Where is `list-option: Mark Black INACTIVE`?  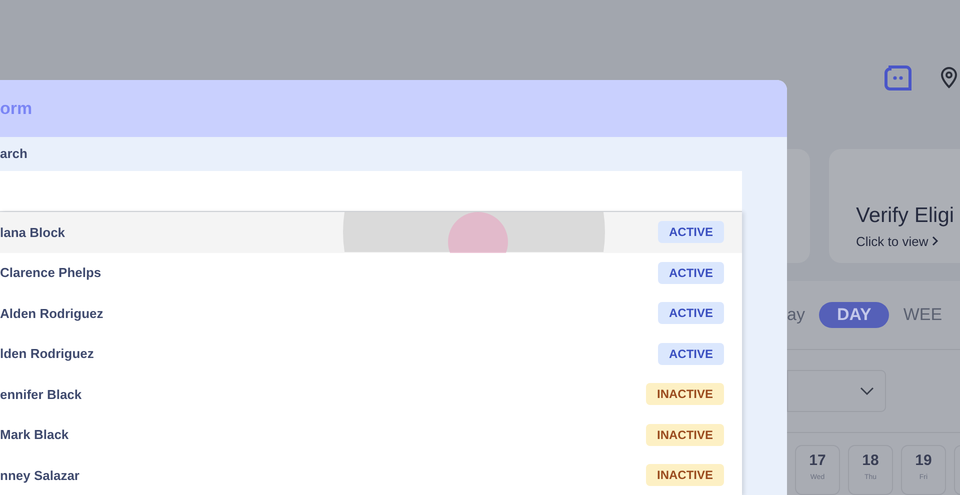
list-option: Mark Black INACTIVE is located at coordinates (371, 434).